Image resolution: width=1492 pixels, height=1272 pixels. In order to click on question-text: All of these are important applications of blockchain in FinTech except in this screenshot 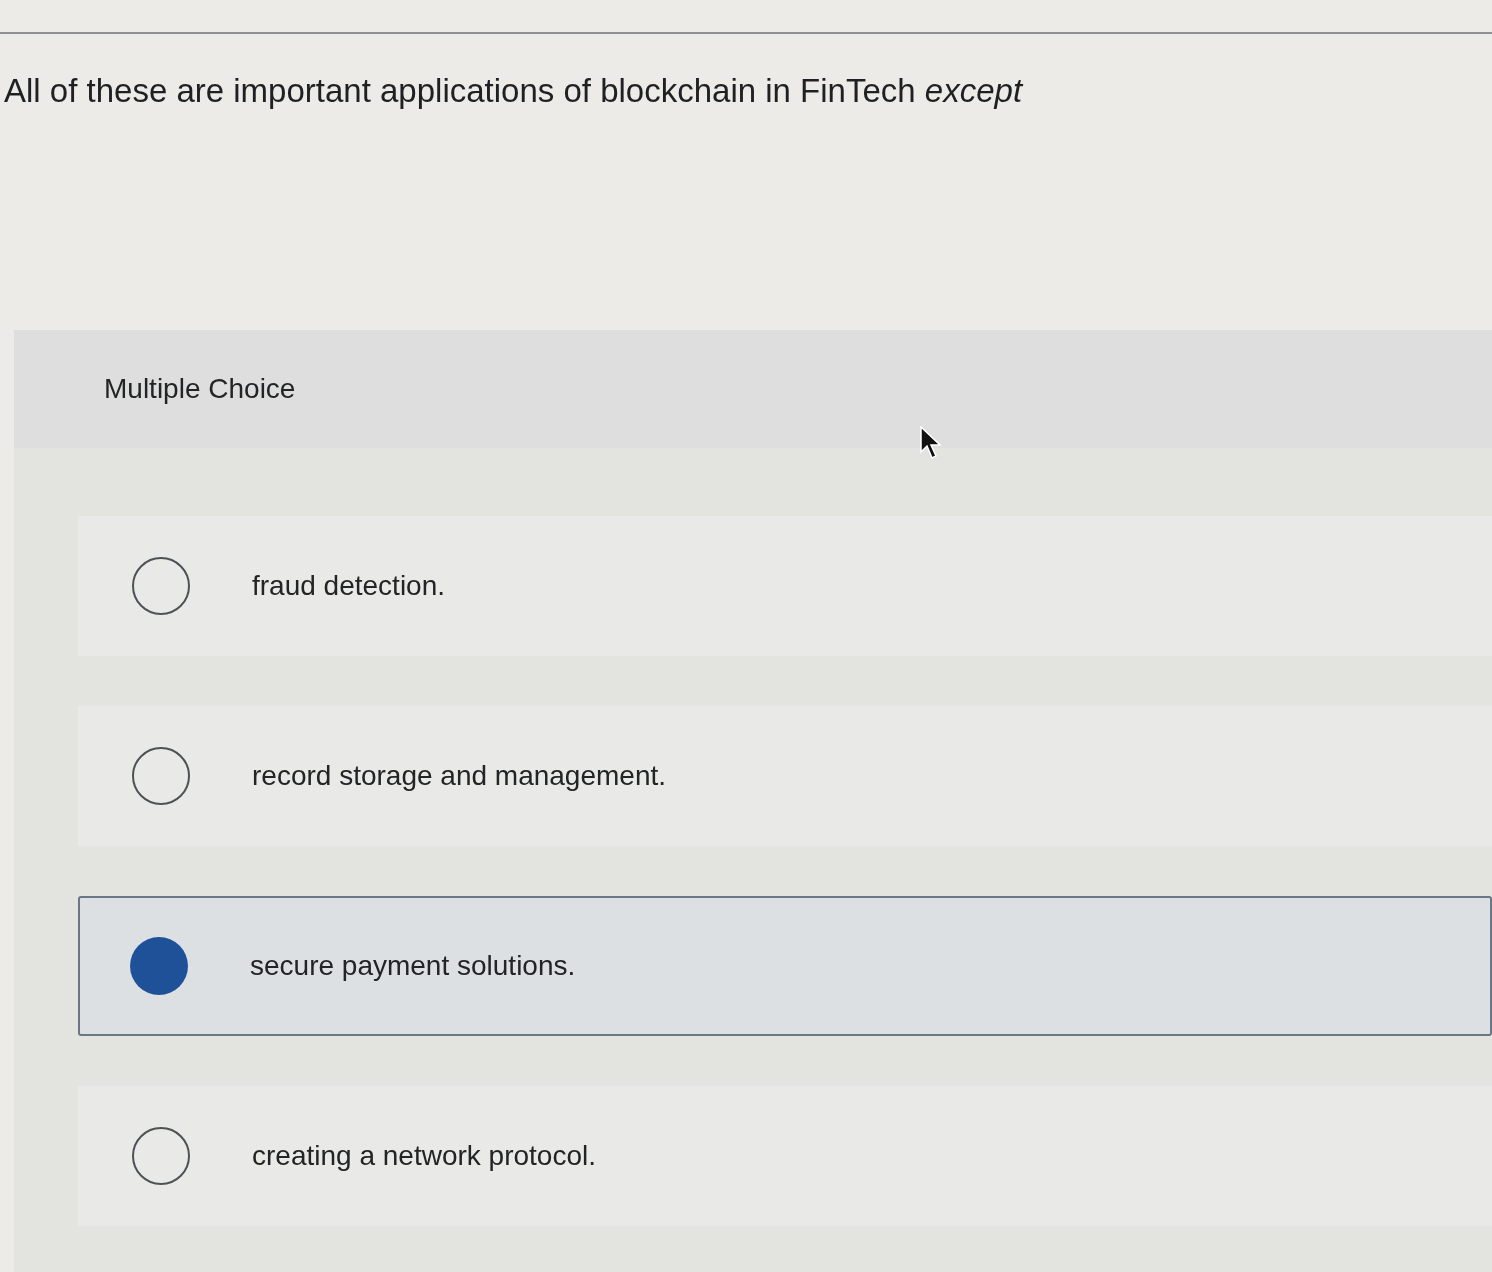, I will do `click(513, 90)`.